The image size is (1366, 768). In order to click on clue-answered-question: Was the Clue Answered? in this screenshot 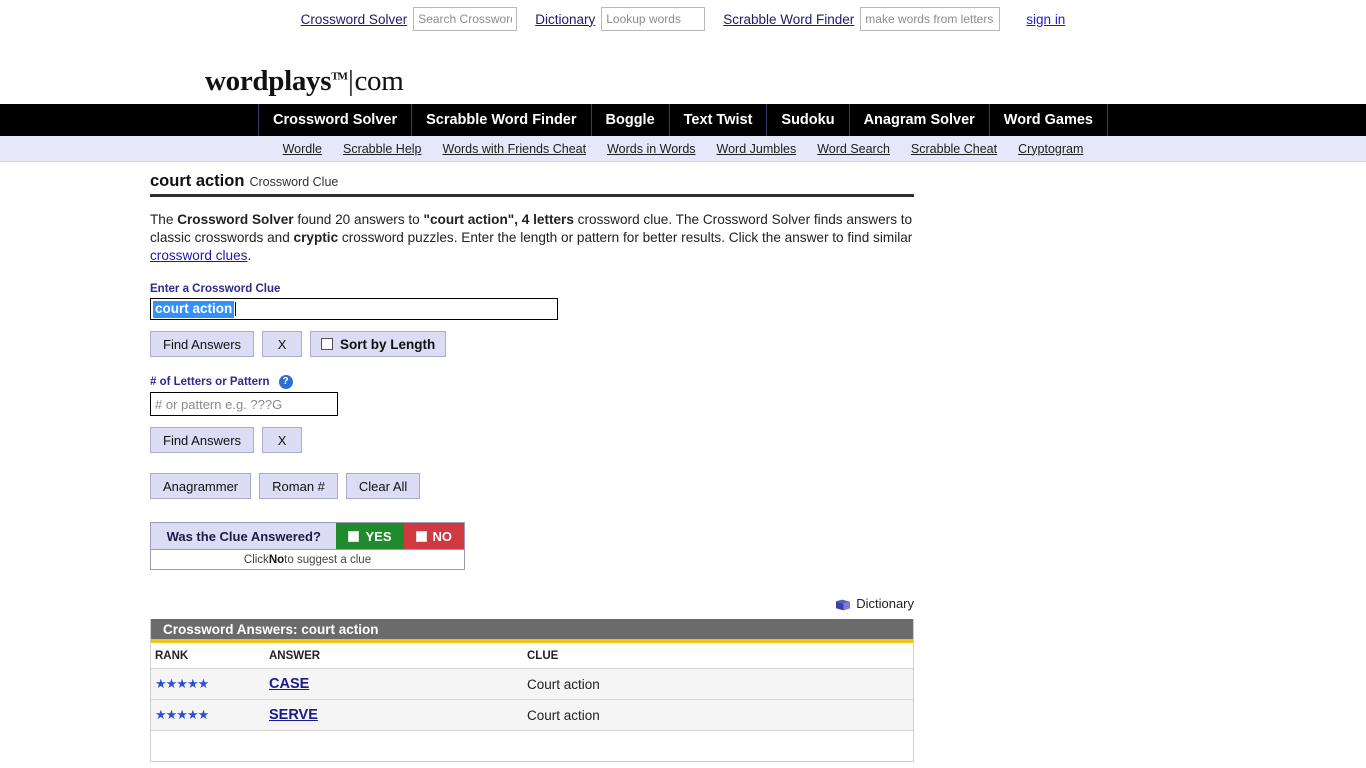, I will do `click(244, 536)`.